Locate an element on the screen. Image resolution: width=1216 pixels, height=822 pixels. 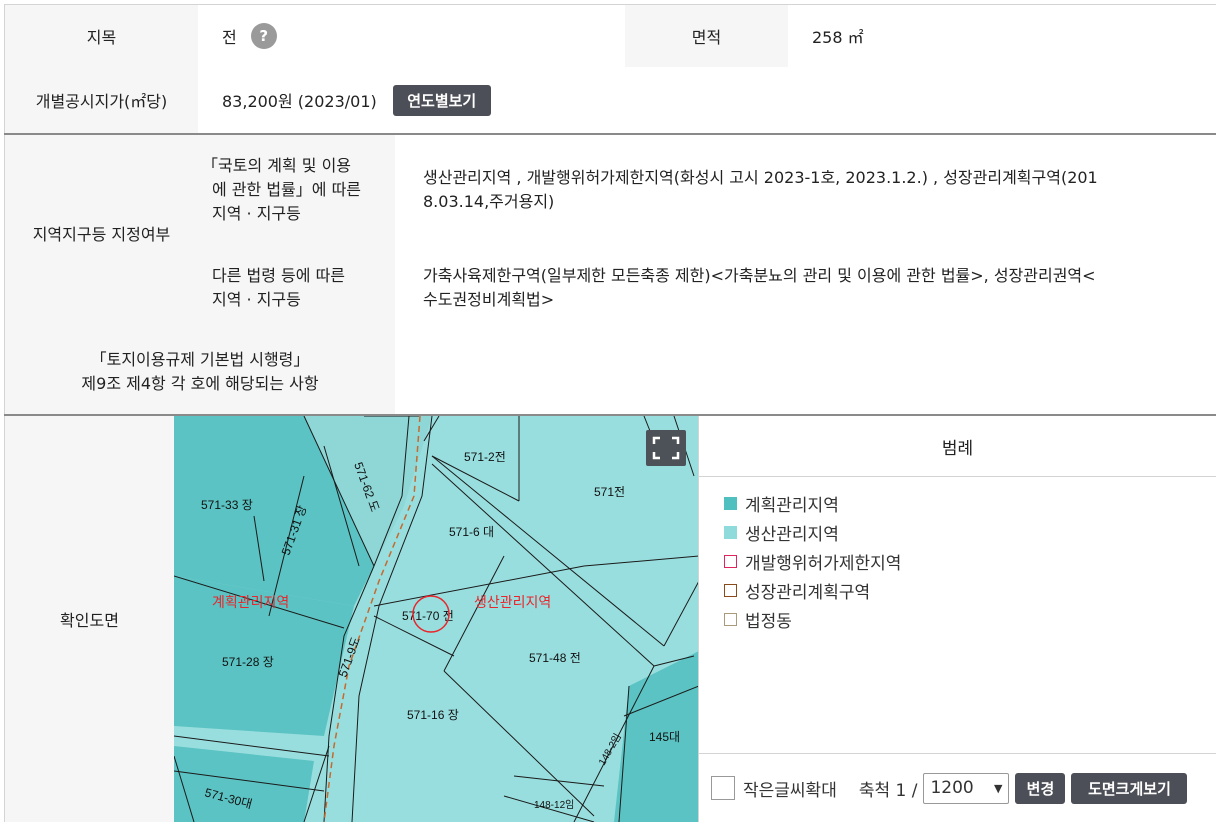
jimok-label-cell: 지목 is located at coordinates (101, 36).